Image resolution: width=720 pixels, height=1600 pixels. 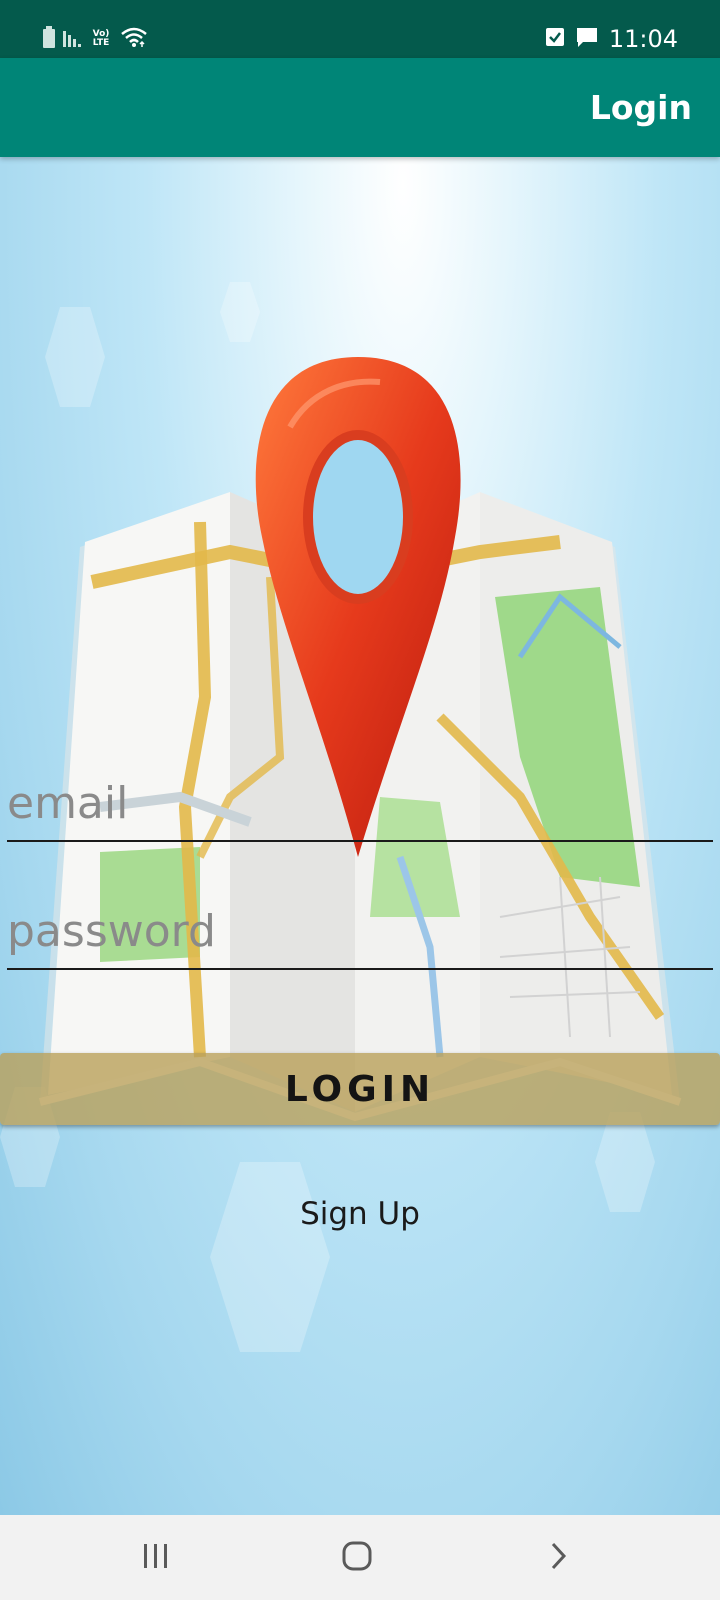 What do you see at coordinates (134, 39) in the screenshot?
I see `wifi-icon` at bounding box center [134, 39].